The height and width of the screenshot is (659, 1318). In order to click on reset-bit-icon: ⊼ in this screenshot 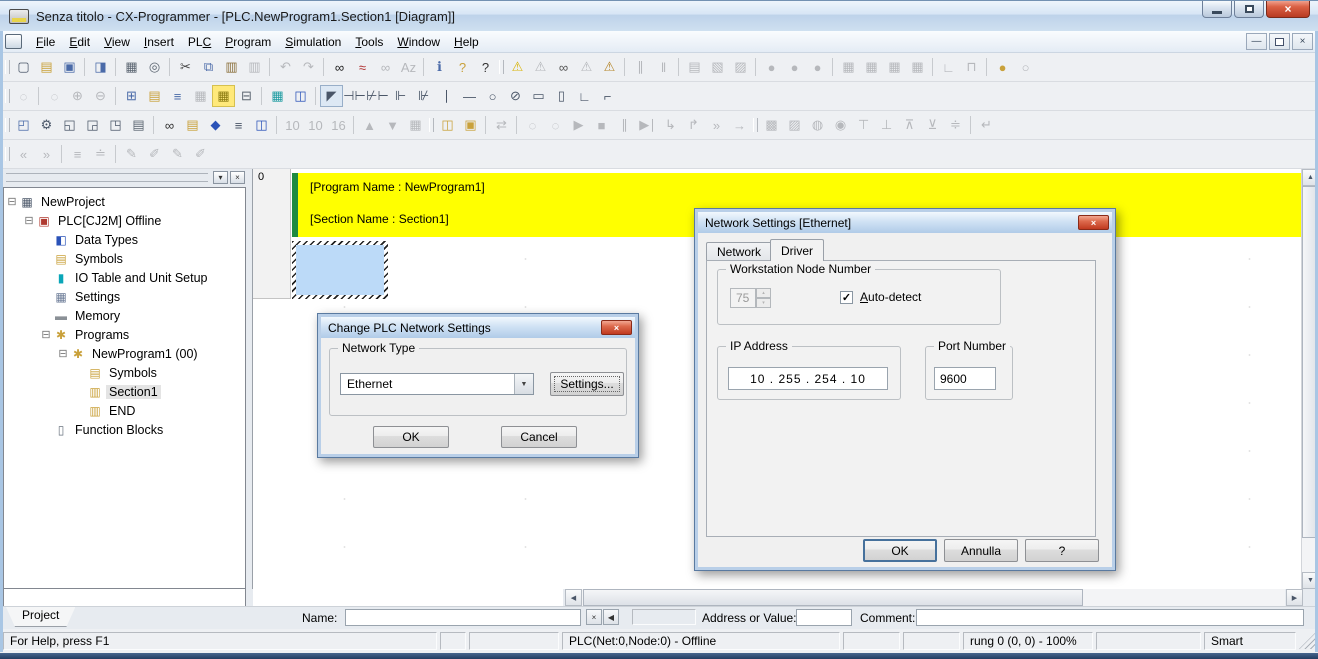, I will do `click(909, 125)`.